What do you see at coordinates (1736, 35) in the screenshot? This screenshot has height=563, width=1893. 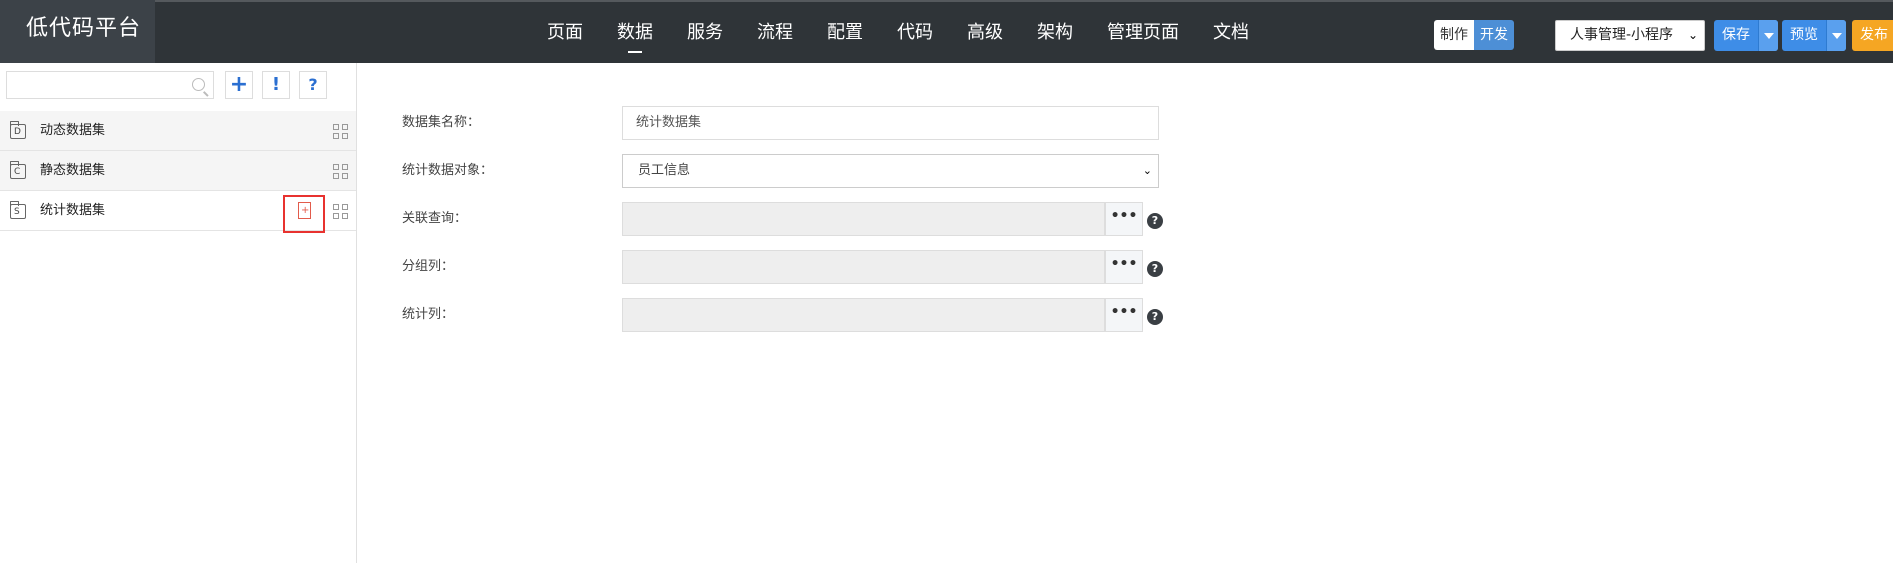 I see `save-button: 保存` at bounding box center [1736, 35].